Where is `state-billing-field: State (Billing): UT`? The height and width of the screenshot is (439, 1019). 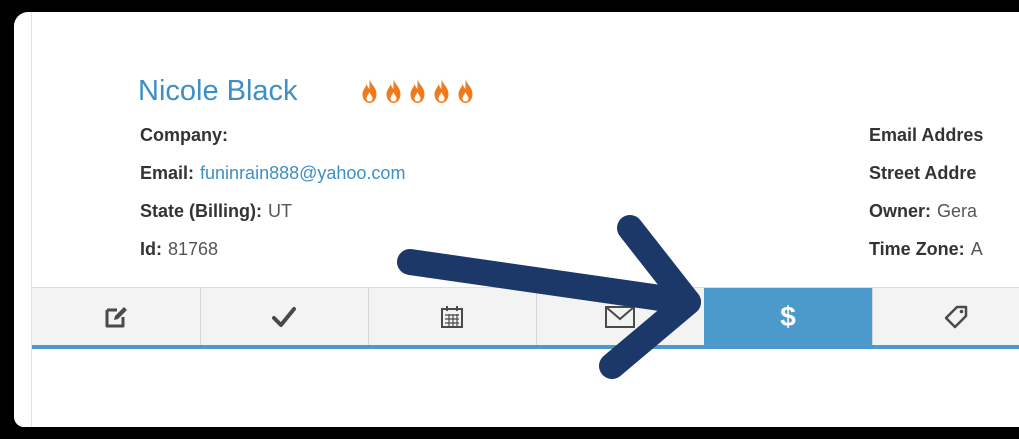
state-billing-field: State (Billing): UT is located at coordinates (216, 211).